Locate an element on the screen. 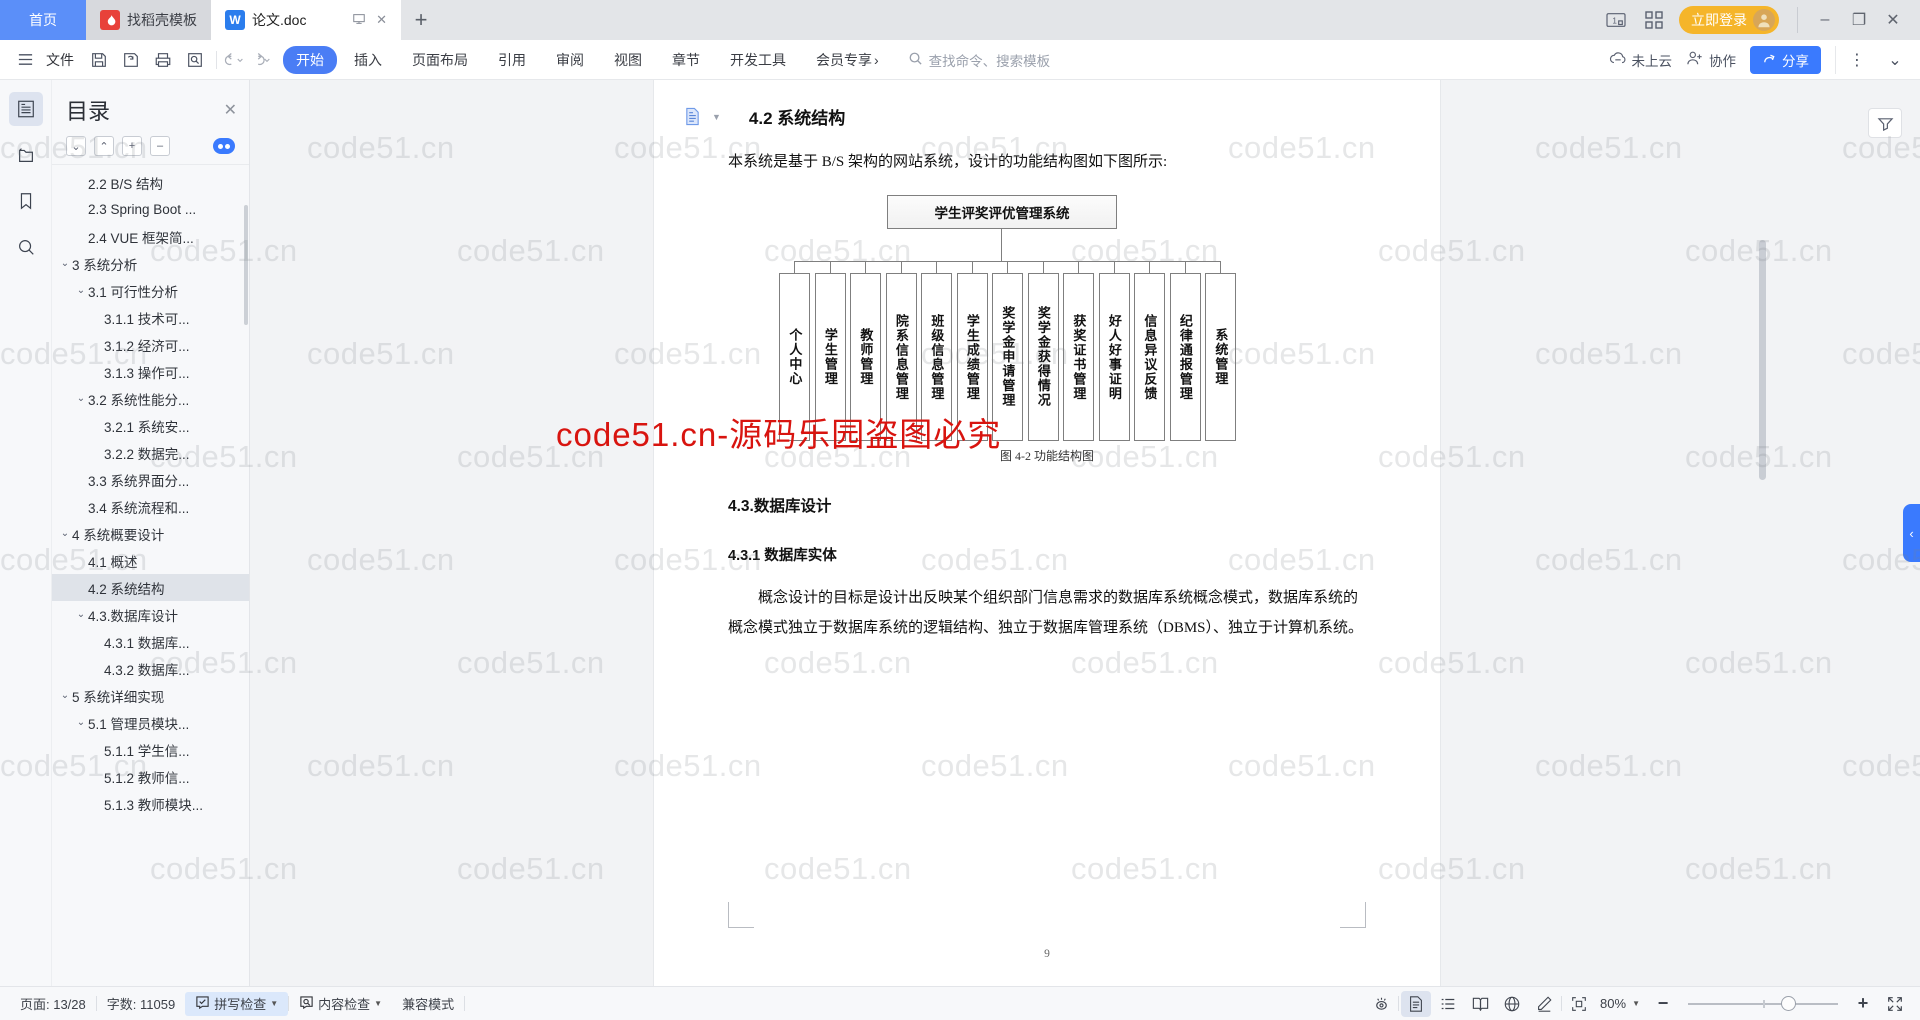  panel-collapse-handle: ‹ is located at coordinates (1911, 533).